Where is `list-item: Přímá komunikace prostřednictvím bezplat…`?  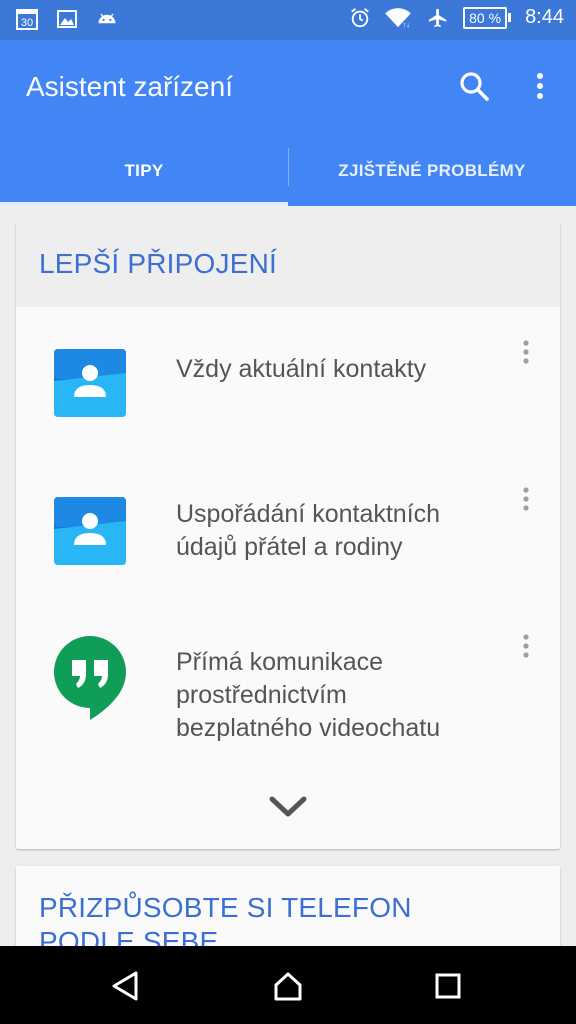
list-item: Přímá komunikace prostřednictvím bezplat… is located at coordinates (288, 691).